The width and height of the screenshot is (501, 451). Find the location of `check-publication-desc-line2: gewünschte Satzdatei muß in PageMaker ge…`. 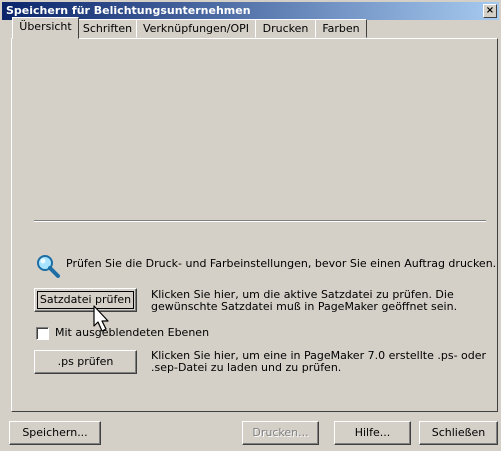

check-publication-desc-line2: gewünschte Satzdatei muß in PageMaker ge… is located at coordinates (304, 306).